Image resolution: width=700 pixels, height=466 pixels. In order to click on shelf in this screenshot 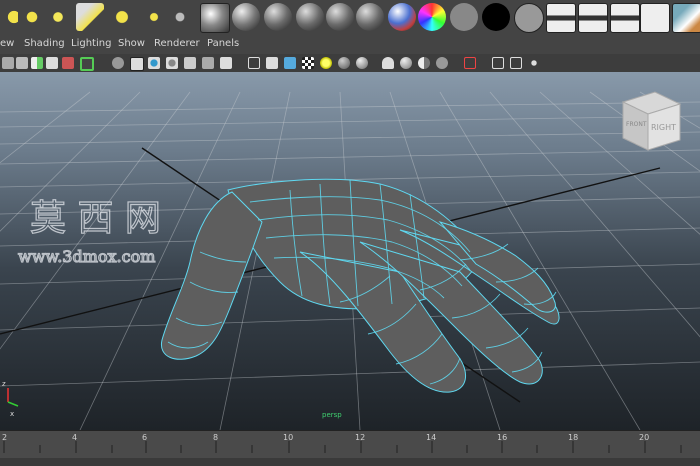, I will do `click(350, 18)`.